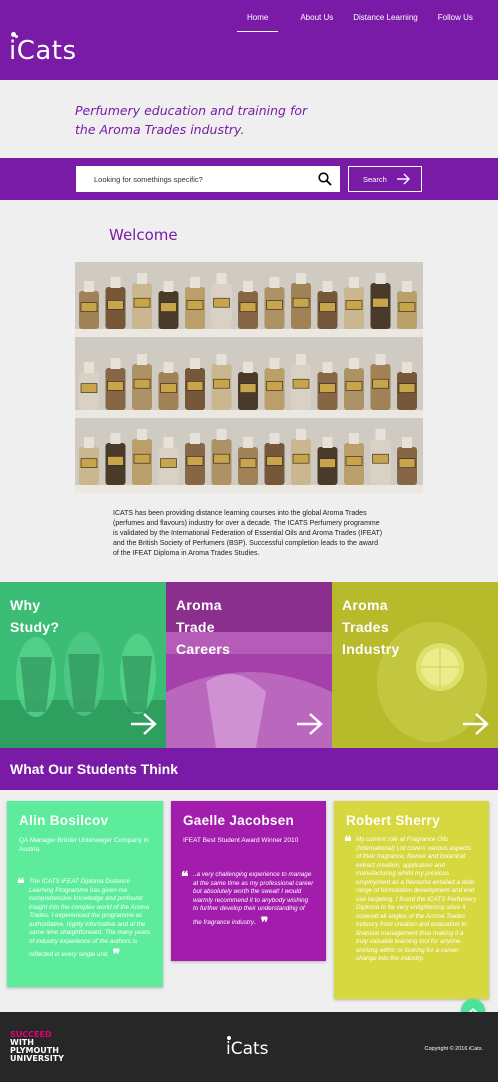 This screenshot has height=1082, width=498. What do you see at coordinates (385, 22) in the screenshot?
I see `nav-distance-learning: Distance Learning` at bounding box center [385, 22].